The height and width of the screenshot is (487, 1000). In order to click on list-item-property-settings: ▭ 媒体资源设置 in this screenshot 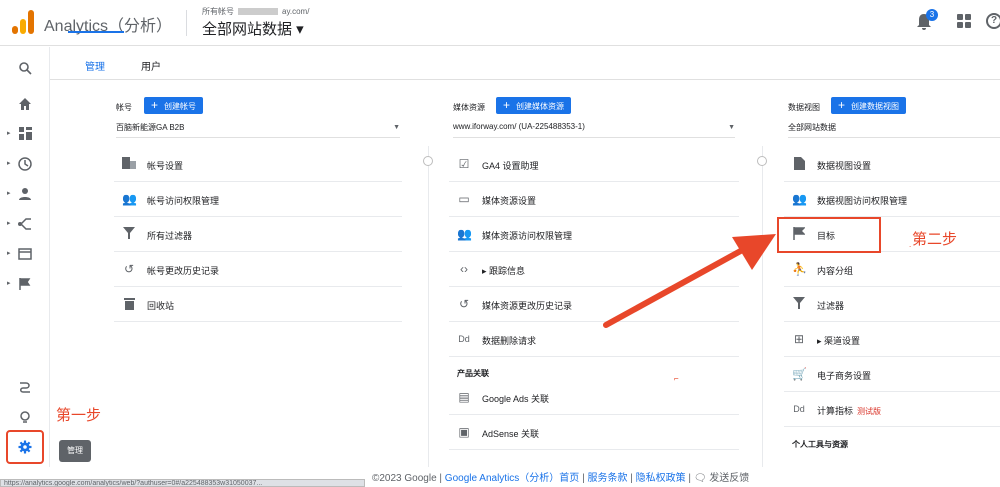, I will do `click(594, 199)`.